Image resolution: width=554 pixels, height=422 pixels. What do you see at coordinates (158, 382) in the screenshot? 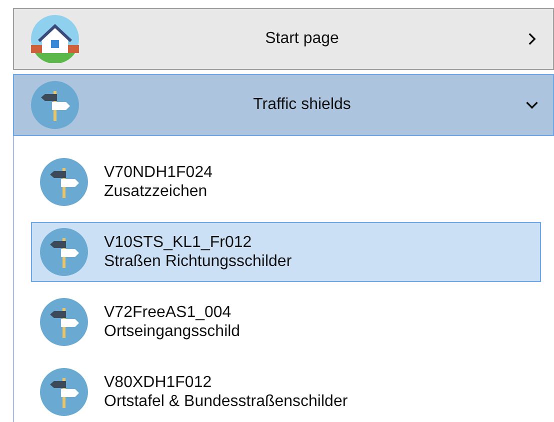
I see `item-name: V80XDH1F012` at bounding box center [158, 382].